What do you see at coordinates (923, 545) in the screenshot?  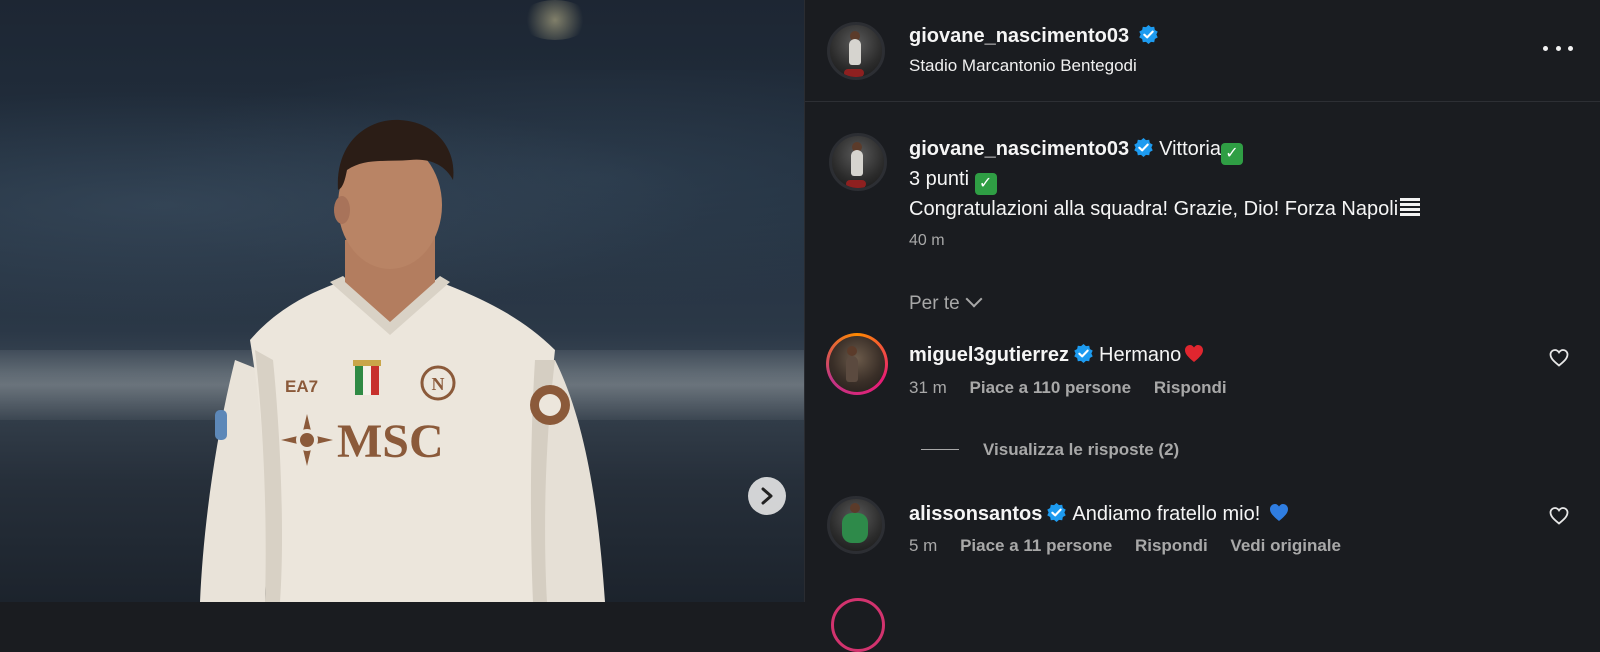 I see `comment-time: 5 m` at bounding box center [923, 545].